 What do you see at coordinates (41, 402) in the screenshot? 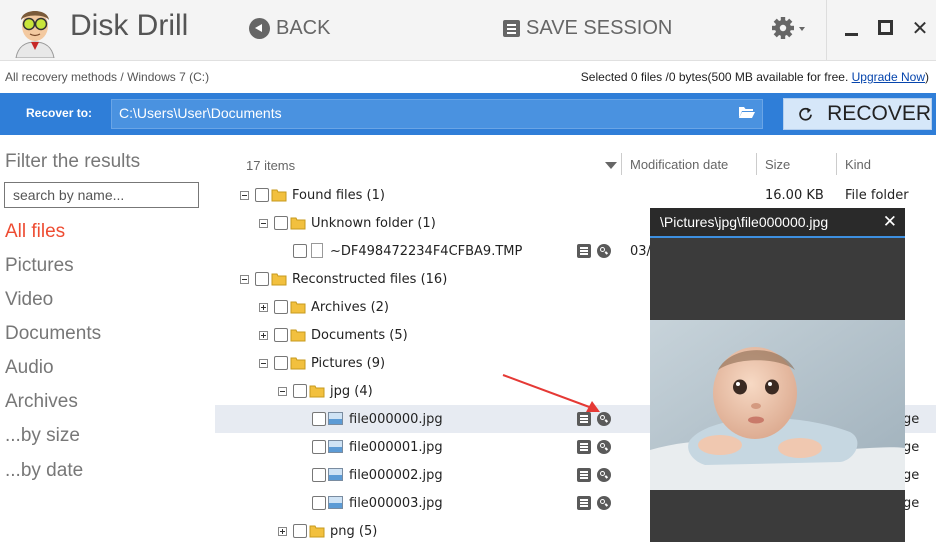
I see `category-archives: Archives` at bounding box center [41, 402].